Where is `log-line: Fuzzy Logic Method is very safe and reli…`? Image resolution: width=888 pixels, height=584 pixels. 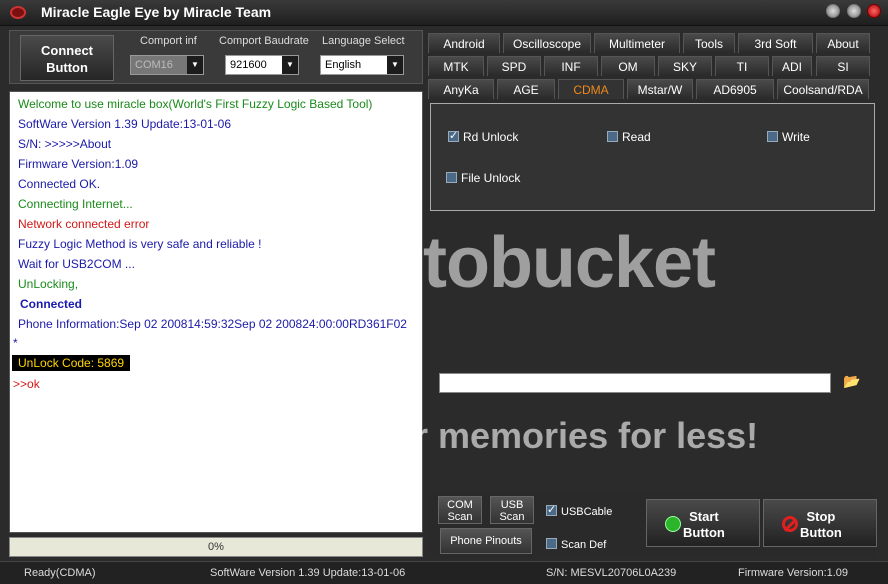
log-line: Fuzzy Logic Method is very safe and reli… is located at coordinates (140, 244).